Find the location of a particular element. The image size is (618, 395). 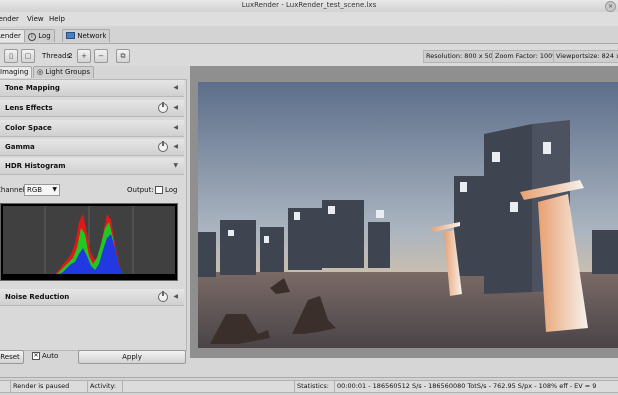

menu-view: View is located at coordinates (35, 19).